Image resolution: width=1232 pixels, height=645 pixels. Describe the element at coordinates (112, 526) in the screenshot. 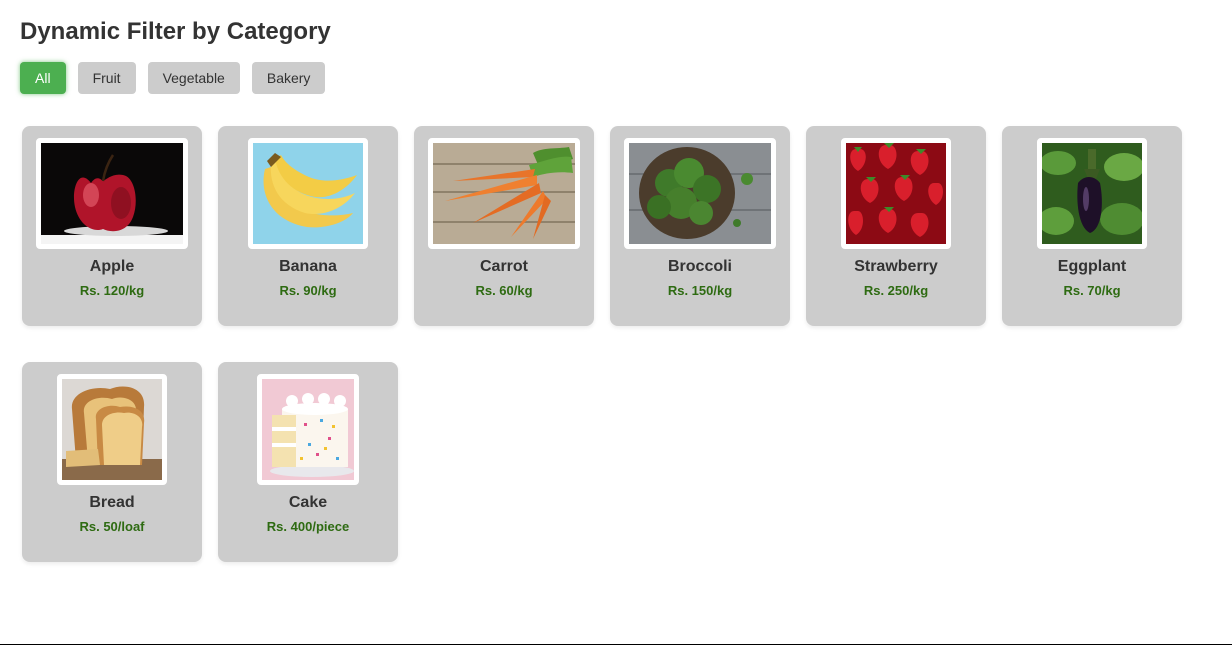

I see `product-price: Rs. 50/loaf` at that location.